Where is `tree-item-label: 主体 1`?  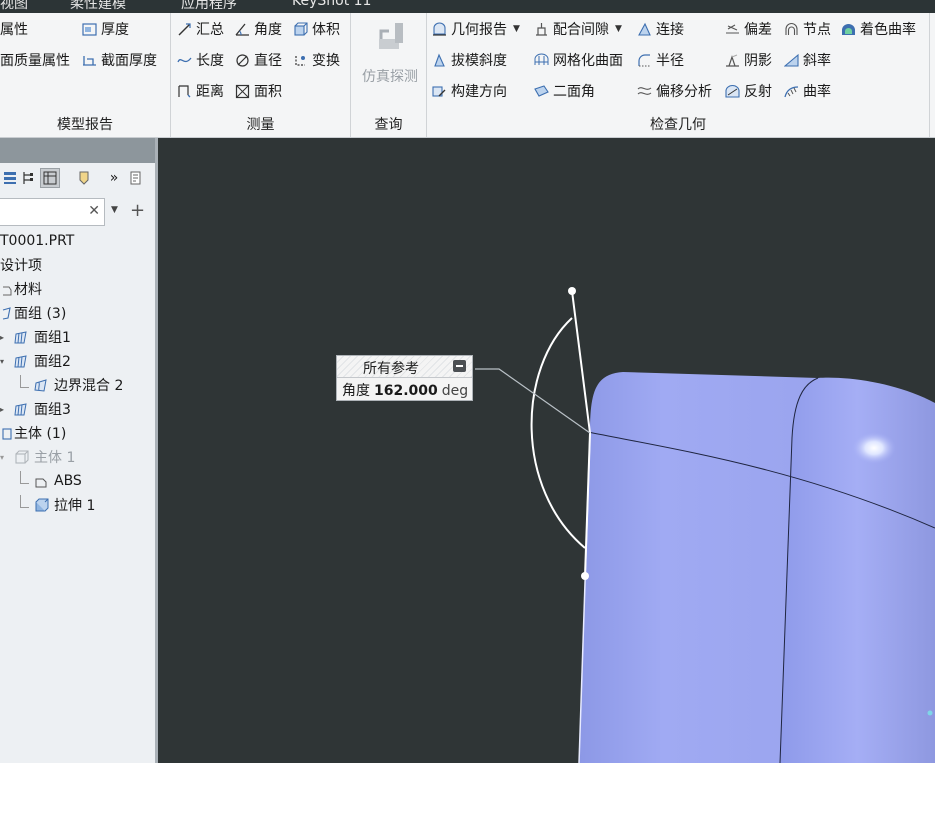
tree-item-label: 主体 1 is located at coordinates (55, 458).